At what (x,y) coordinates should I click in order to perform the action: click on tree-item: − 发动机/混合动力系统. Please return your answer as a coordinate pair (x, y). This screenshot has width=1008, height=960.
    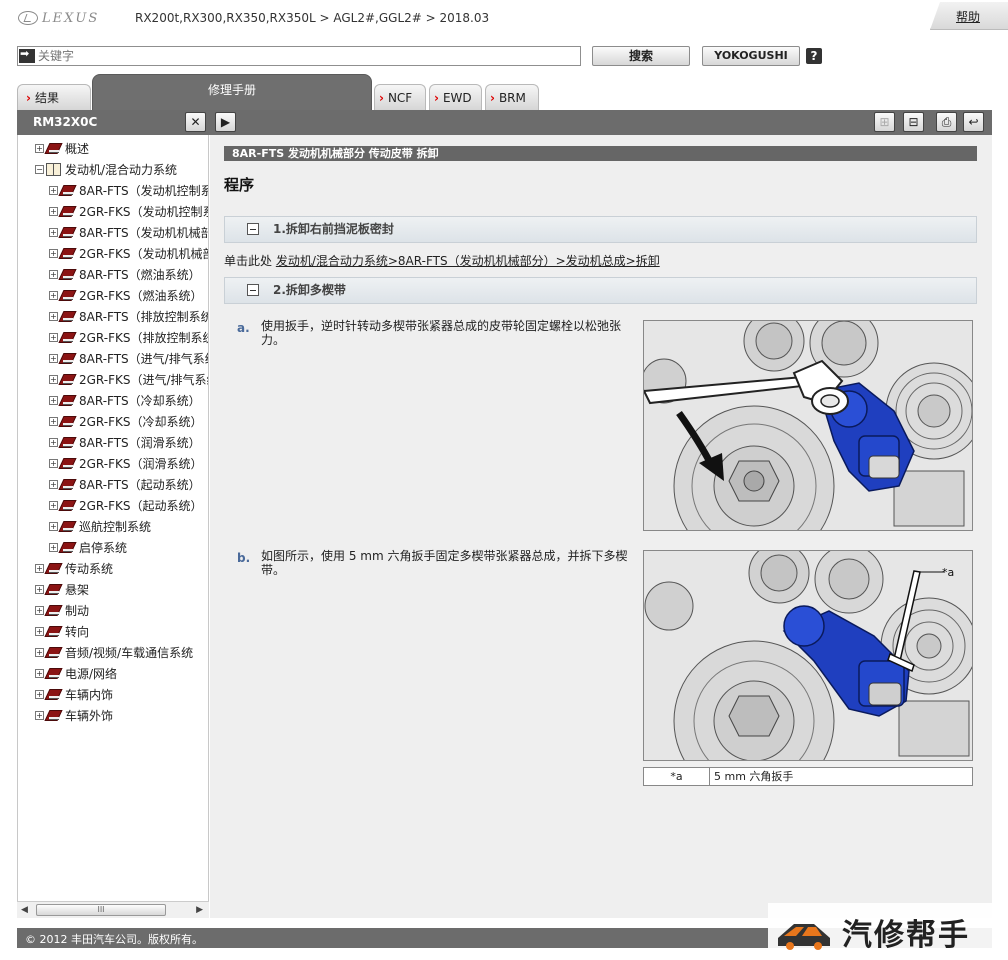
    Looking at the image, I should click on (106, 169).